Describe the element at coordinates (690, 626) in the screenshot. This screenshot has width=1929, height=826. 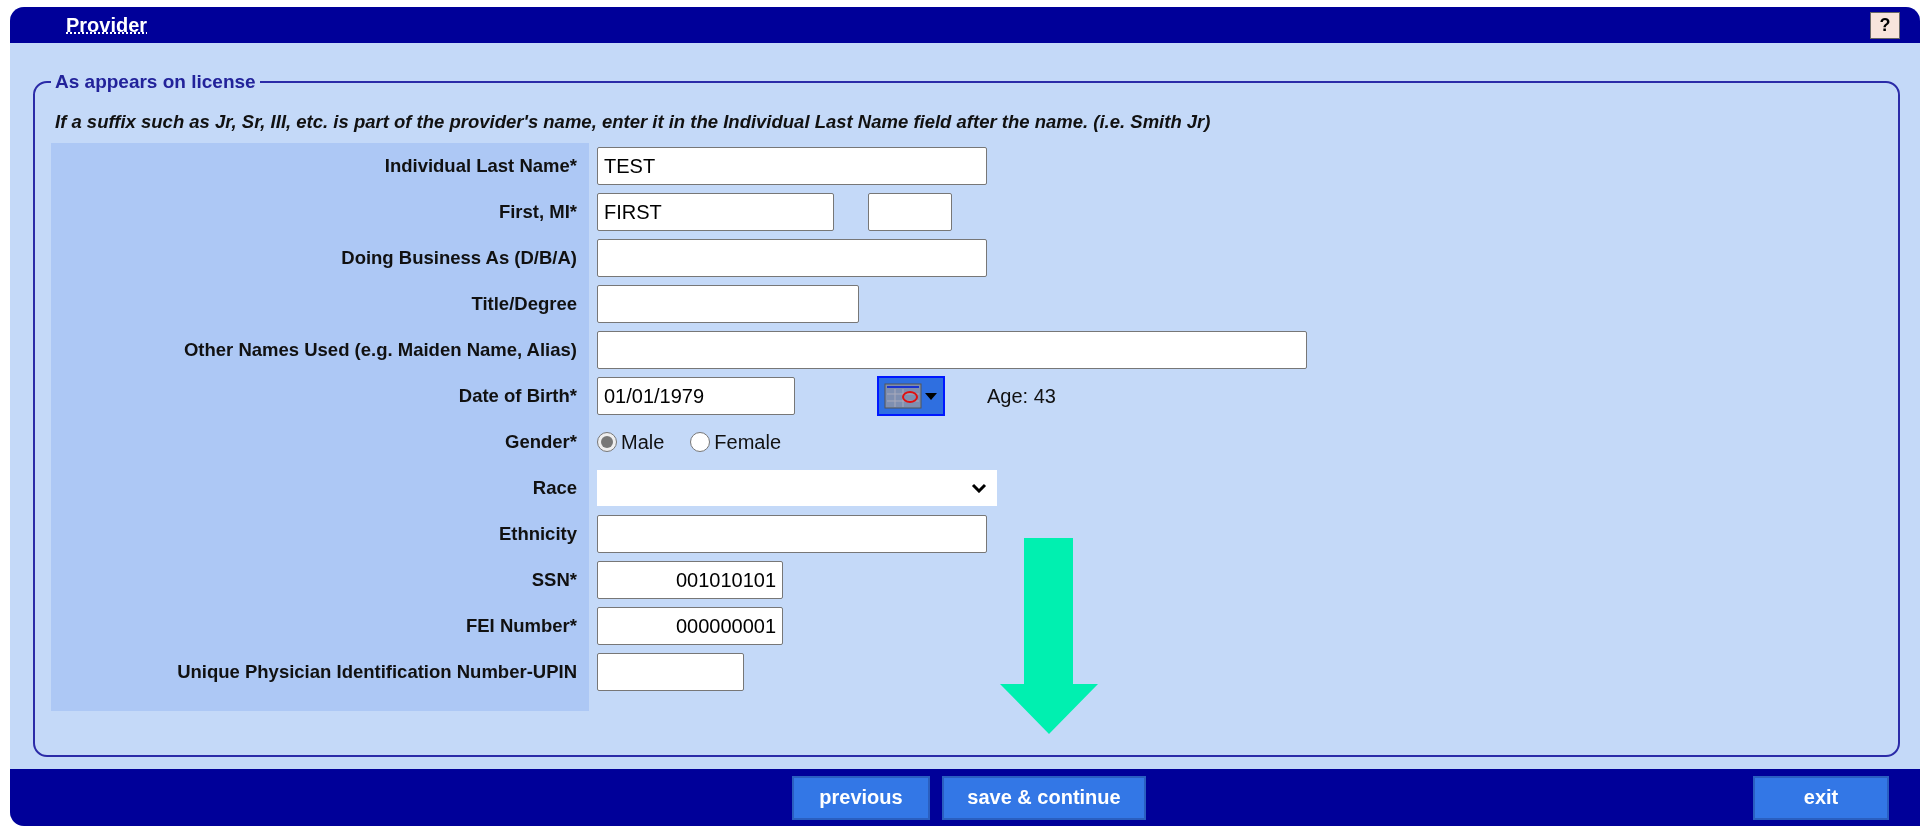
I see `input-field: 000000001` at that location.